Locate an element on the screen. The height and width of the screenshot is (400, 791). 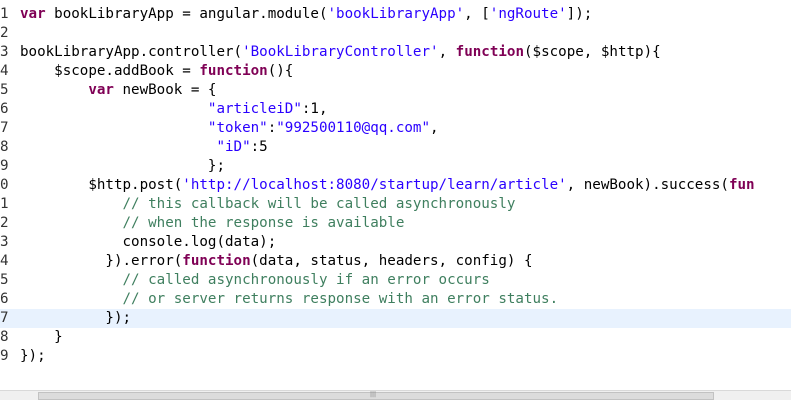
code-line: 8 "iD":5 is located at coordinates (395, 147).